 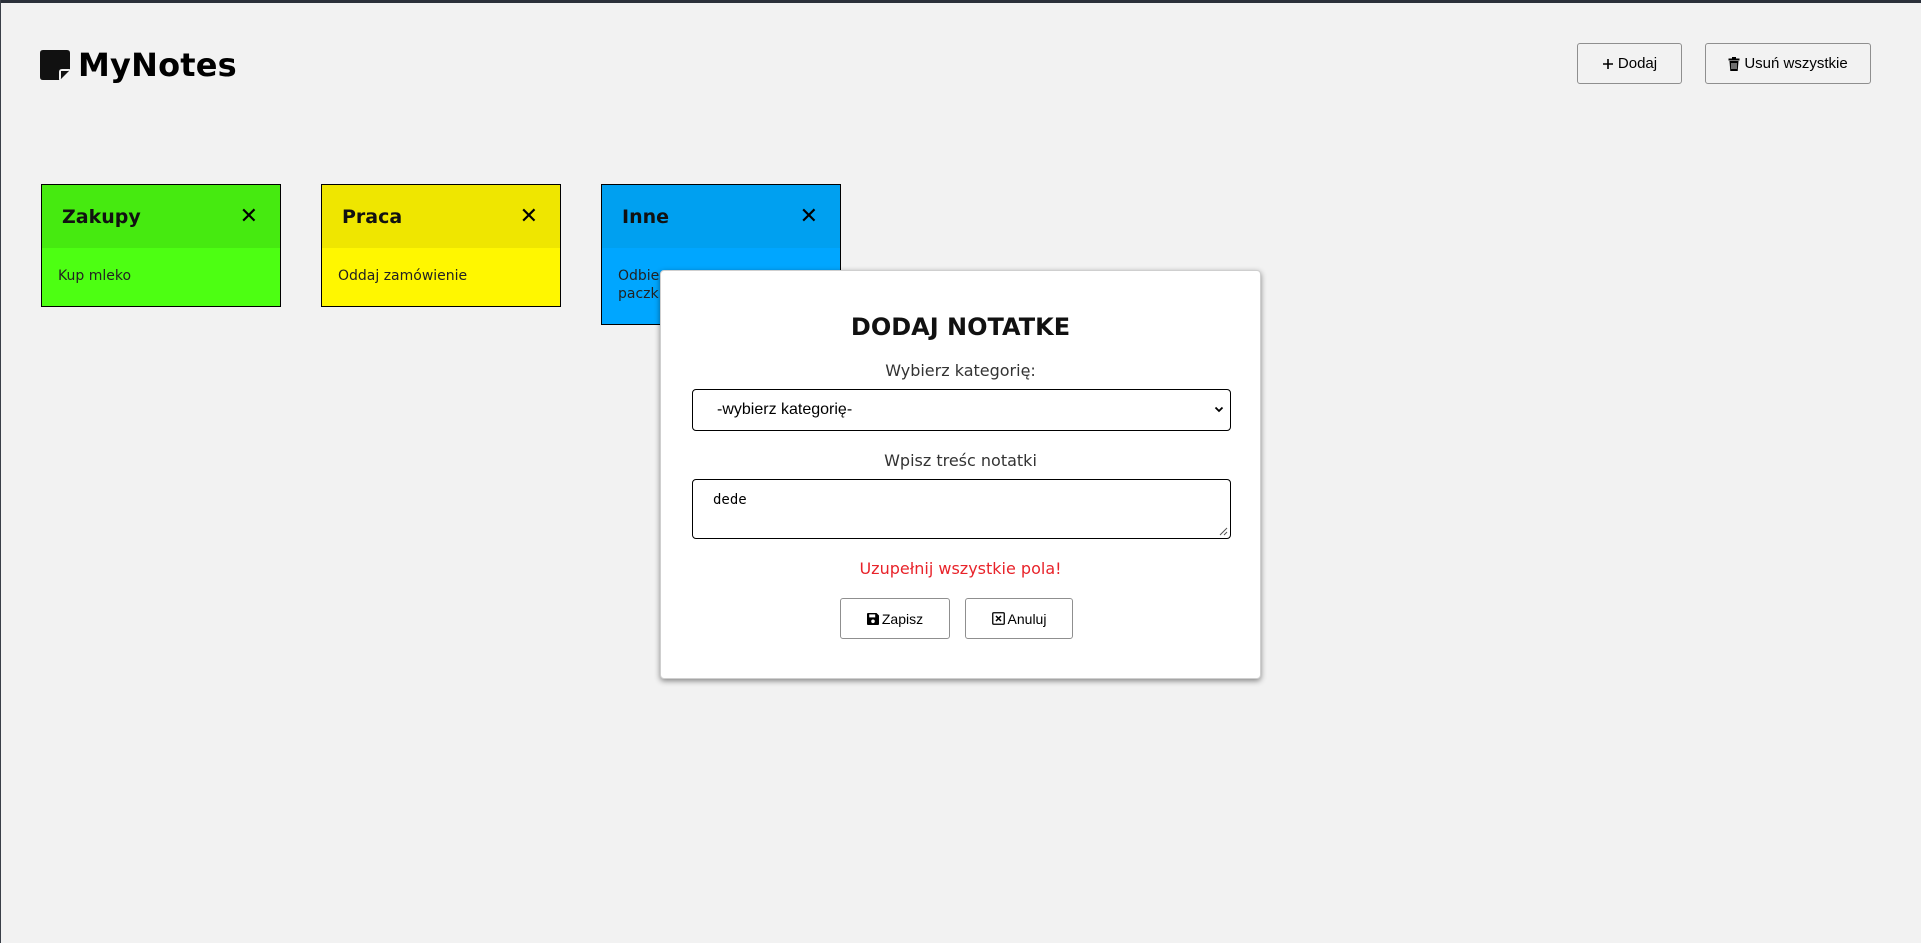 I want to click on app-title: MyNotes, so click(x=157, y=65).